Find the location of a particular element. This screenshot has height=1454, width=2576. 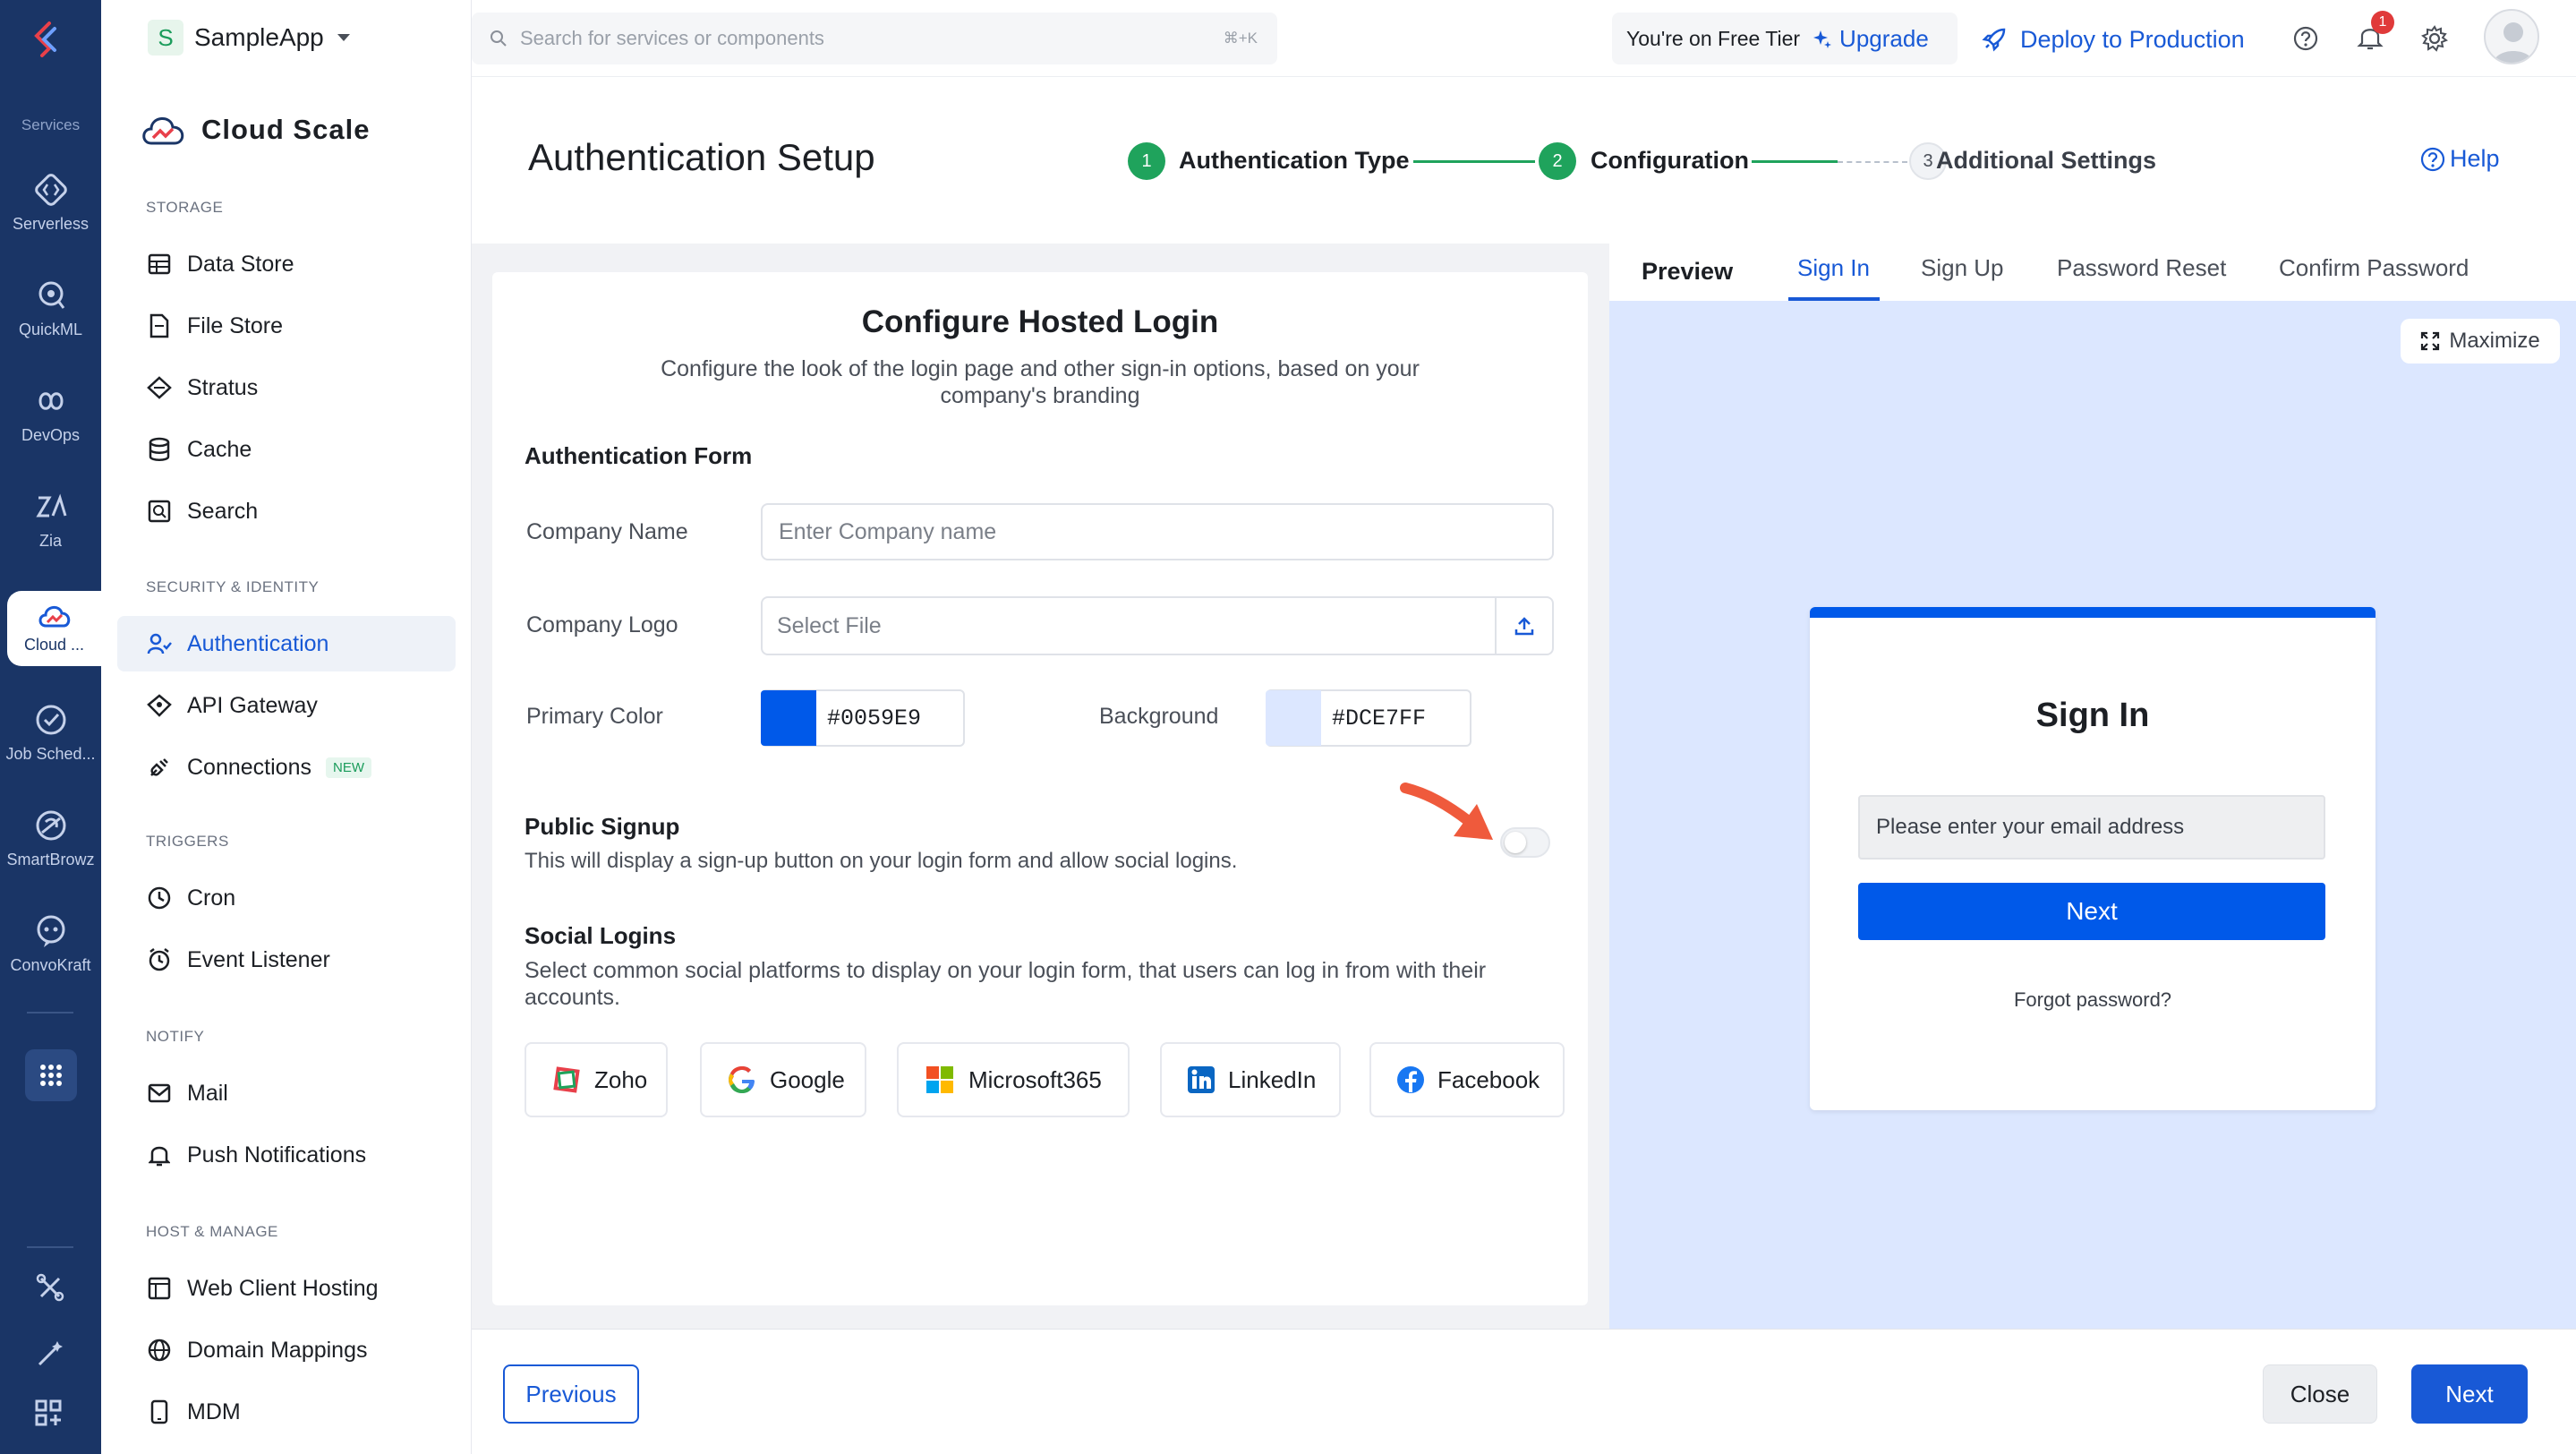

search-input: Search for services or components is located at coordinates (672, 38).